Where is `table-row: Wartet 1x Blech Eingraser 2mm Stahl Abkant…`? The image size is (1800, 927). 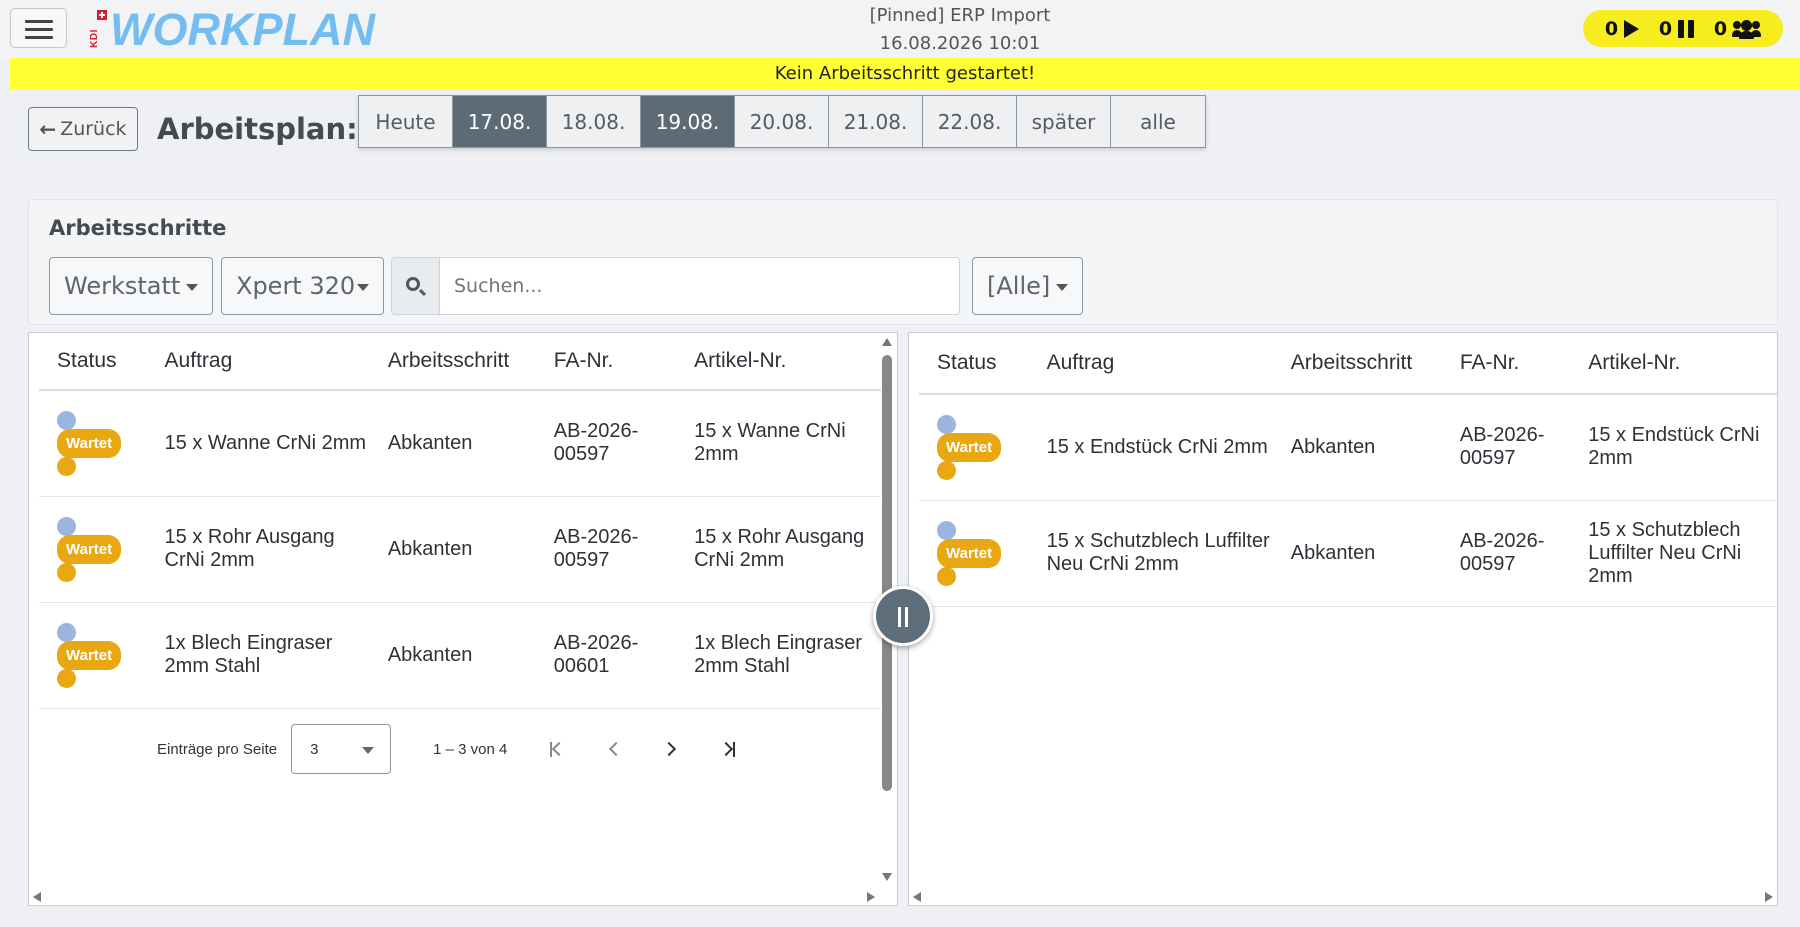
table-row: Wartet 1x Blech Eingraser 2mm Stahl Abkant… is located at coordinates (460, 655).